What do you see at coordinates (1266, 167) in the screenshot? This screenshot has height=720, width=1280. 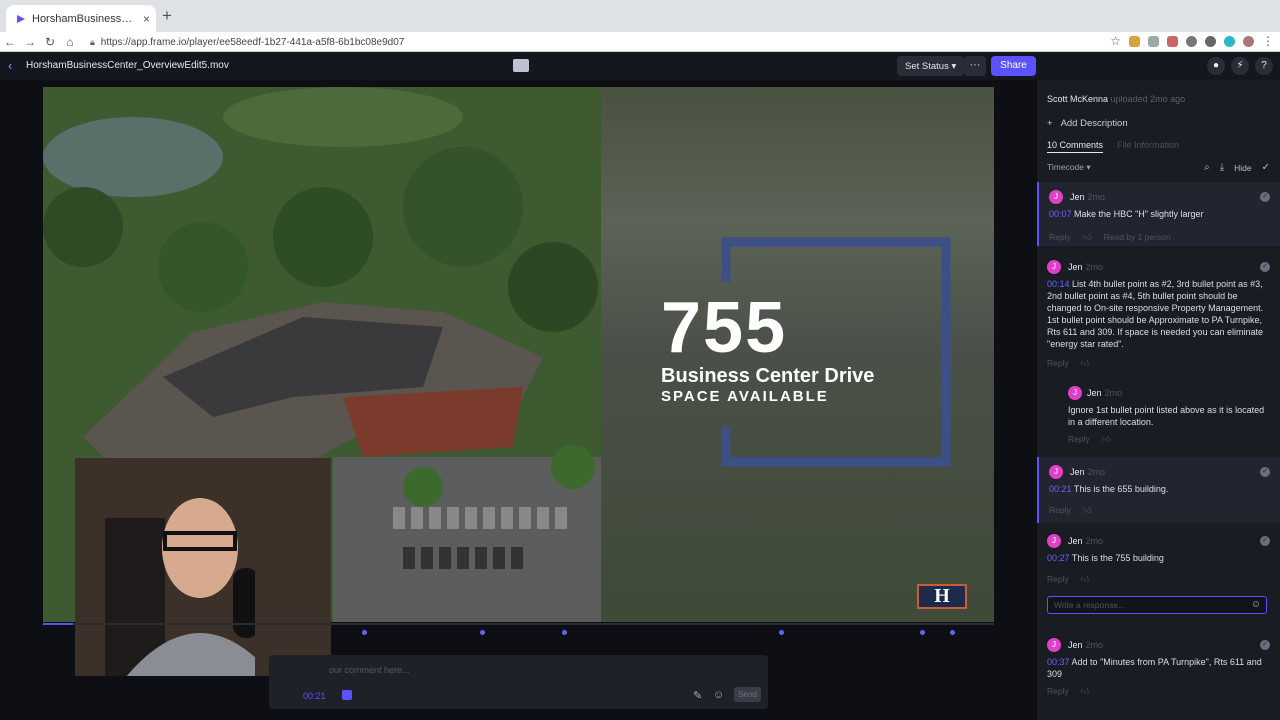 I see `check-circle-icon: ✓` at bounding box center [1266, 167].